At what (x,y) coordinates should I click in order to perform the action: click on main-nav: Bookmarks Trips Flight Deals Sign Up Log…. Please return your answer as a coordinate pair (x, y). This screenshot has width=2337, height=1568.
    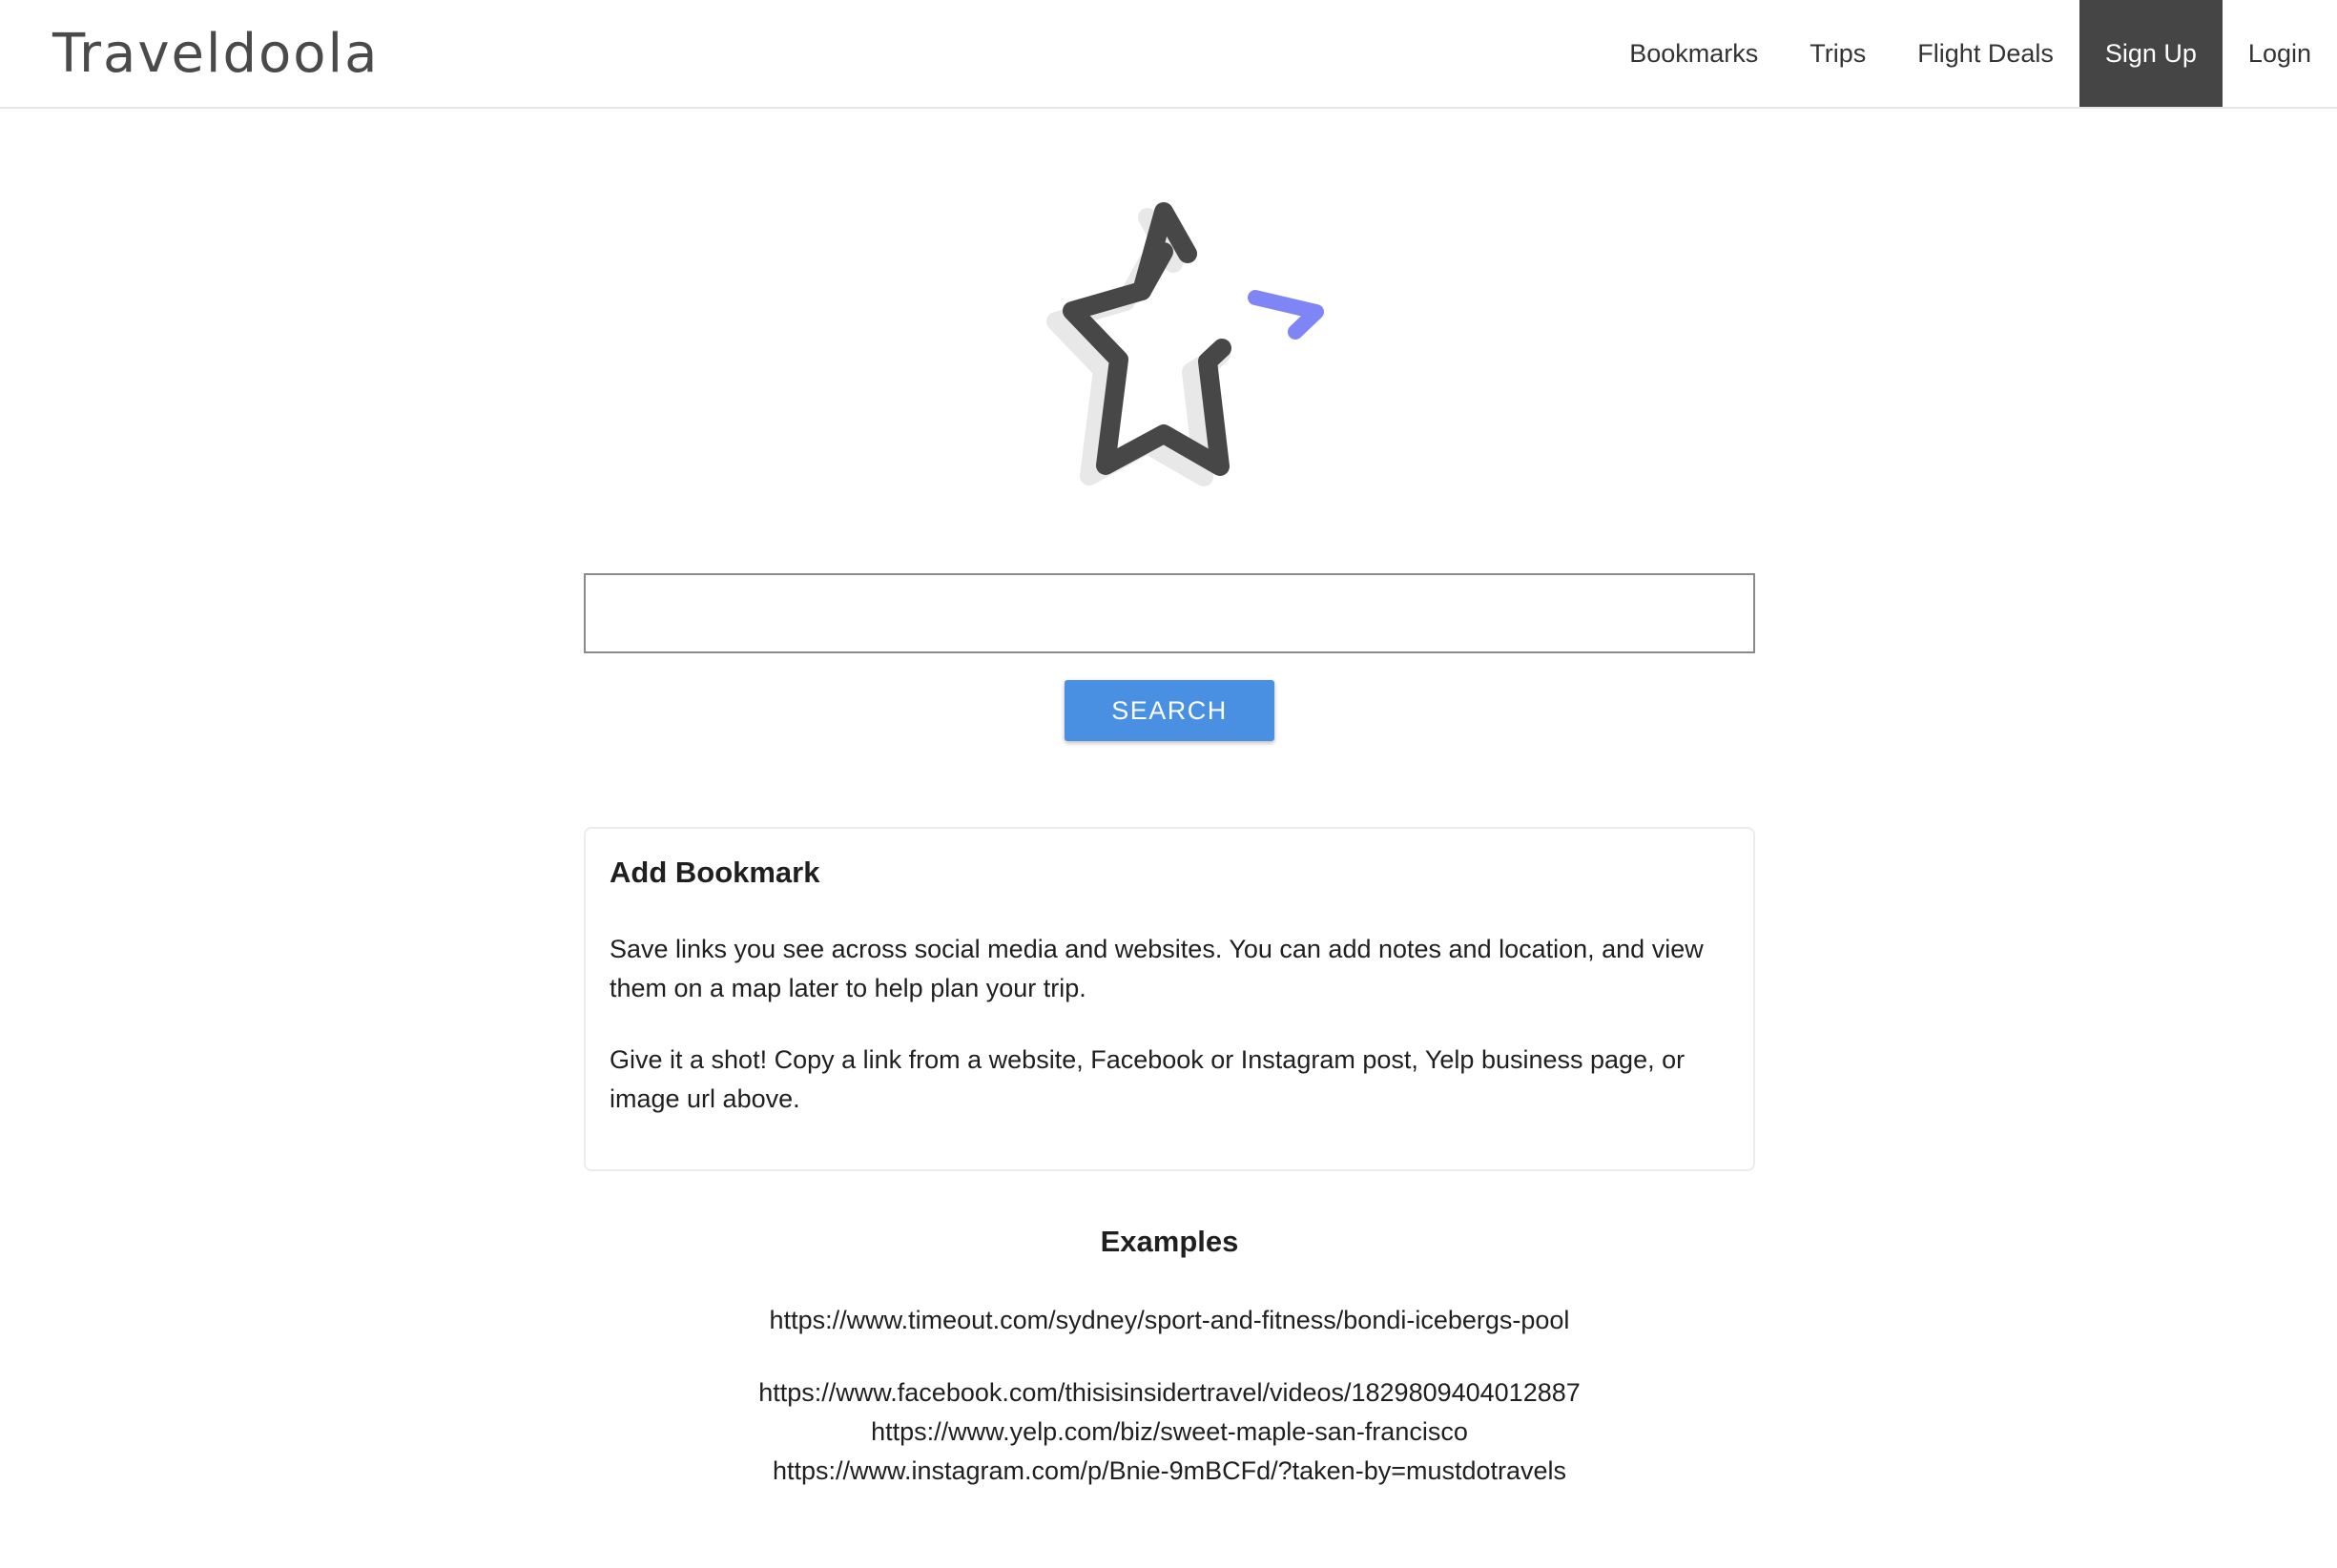
    Looking at the image, I should click on (1970, 54).